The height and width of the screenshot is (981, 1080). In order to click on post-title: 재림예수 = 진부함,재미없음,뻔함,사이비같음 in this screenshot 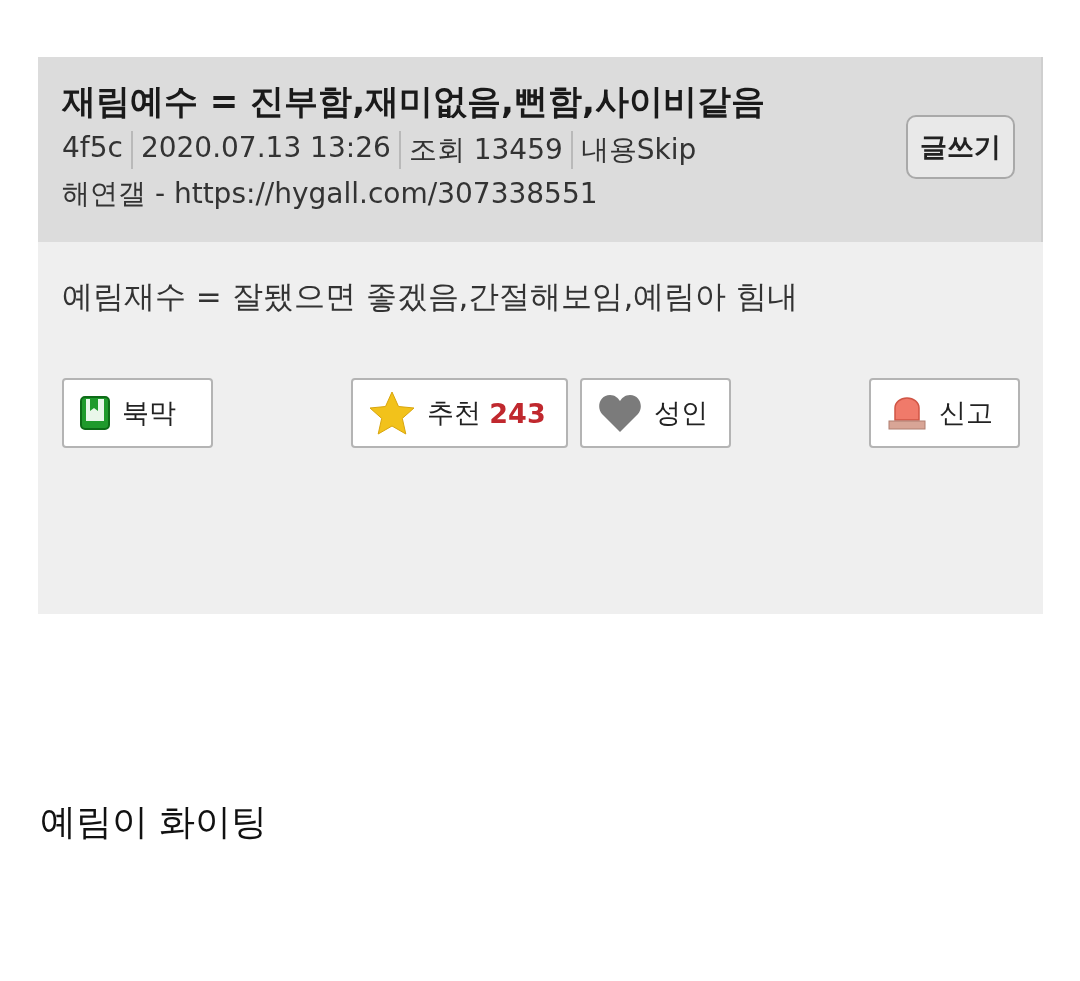, I will do `click(413, 101)`.